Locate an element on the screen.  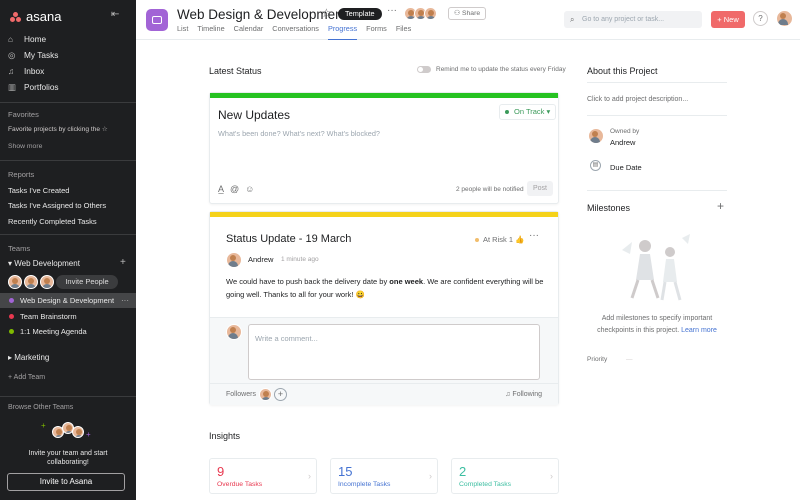
home-icon: ⌂ is located at coordinates (11, 39).